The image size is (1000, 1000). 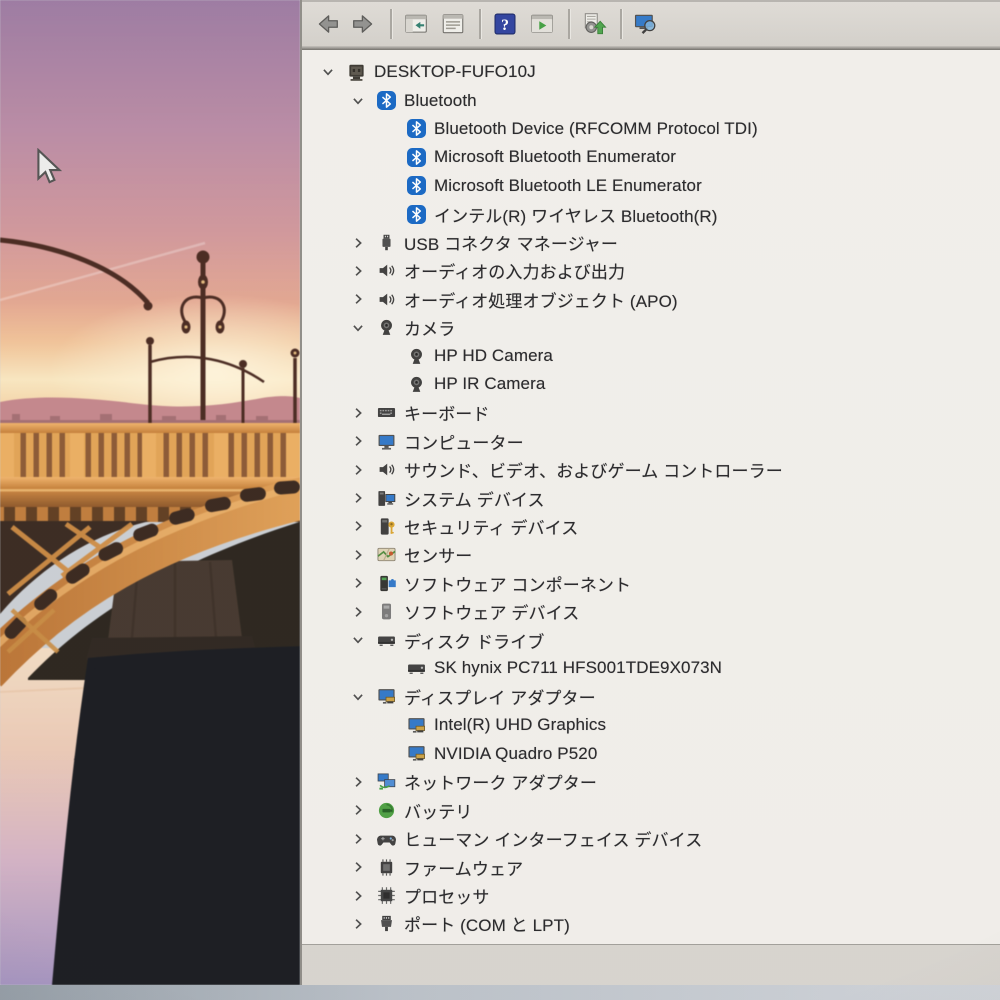 I want to click on tree-item-sensors: センサー, so click(x=651, y=555).